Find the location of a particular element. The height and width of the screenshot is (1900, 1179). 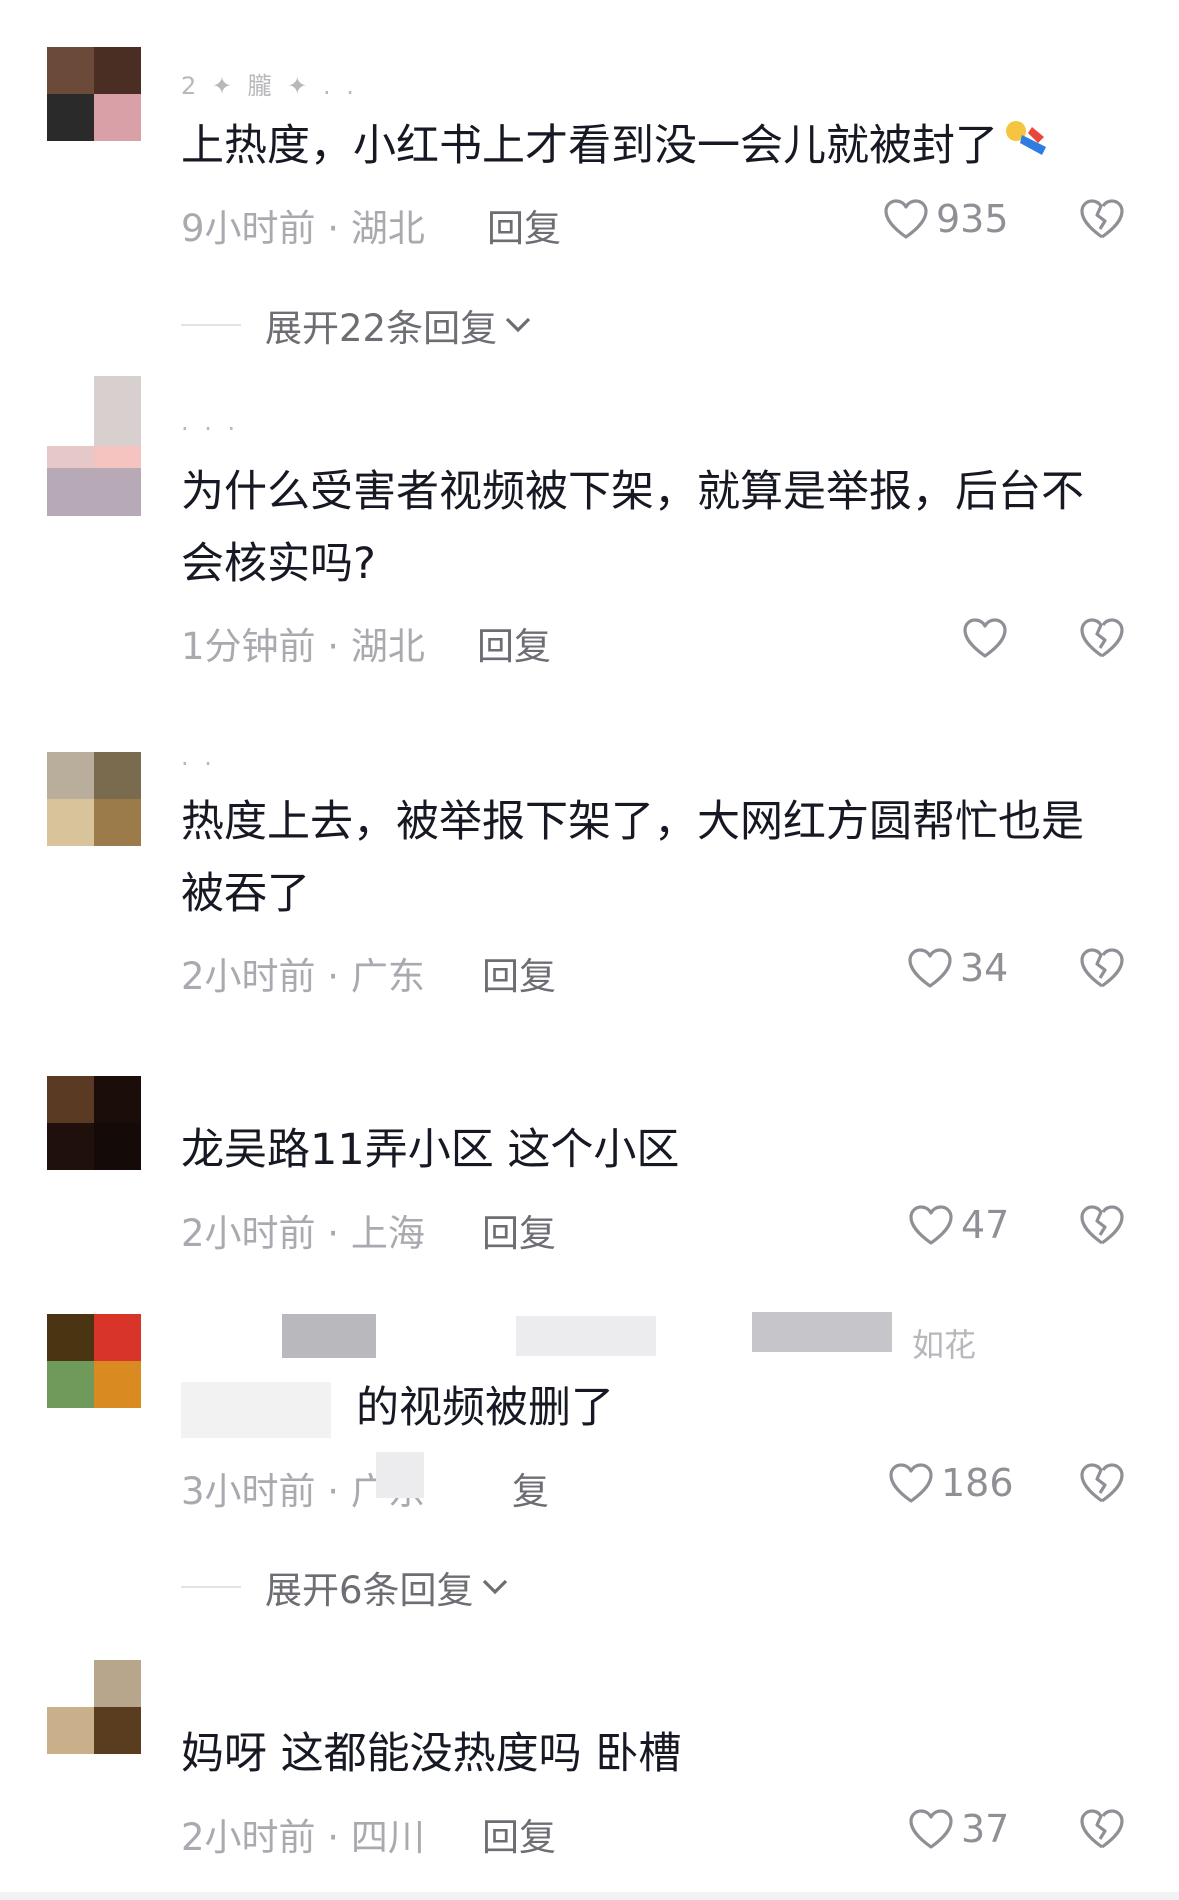

avatar-blur is located at coordinates (94, 492).